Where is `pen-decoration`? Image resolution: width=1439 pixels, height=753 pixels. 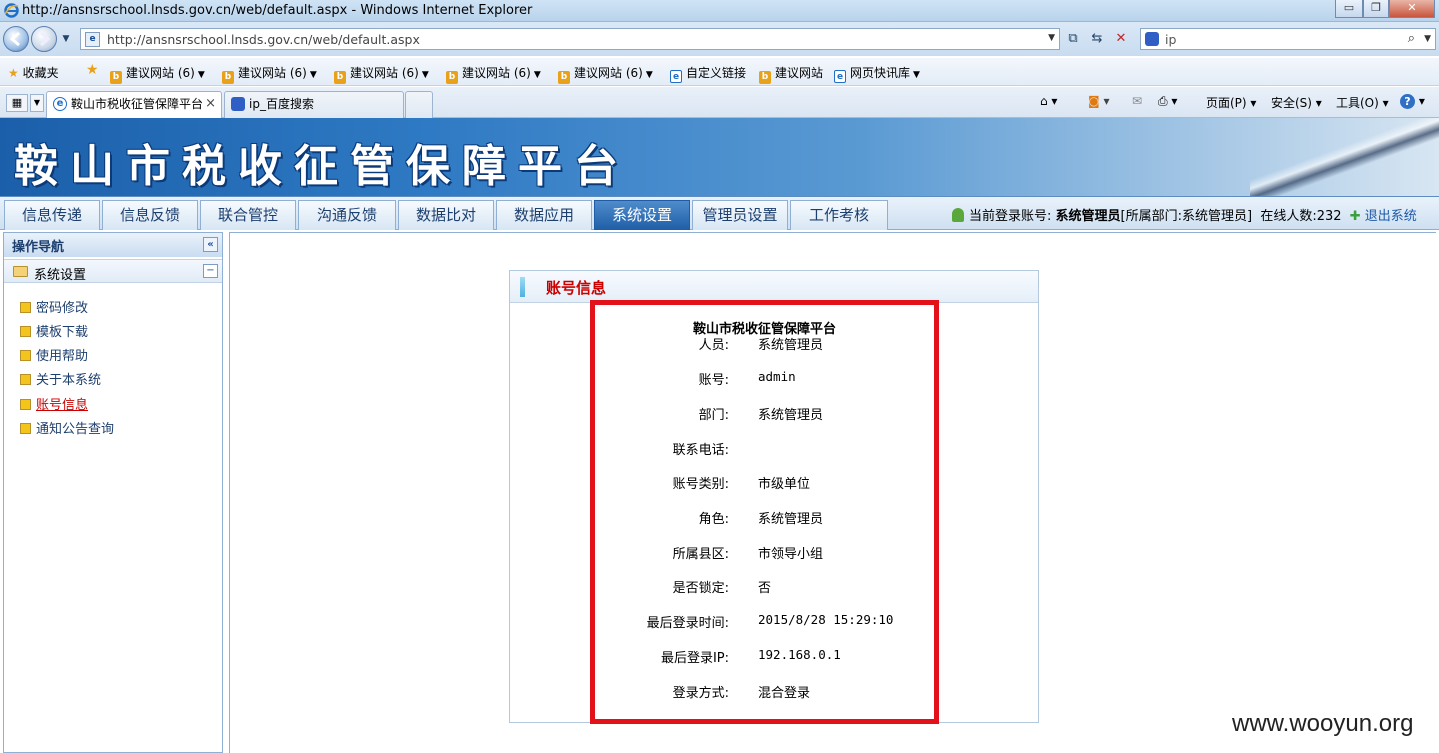
pen-decoration is located at coordinates (1344, 157).